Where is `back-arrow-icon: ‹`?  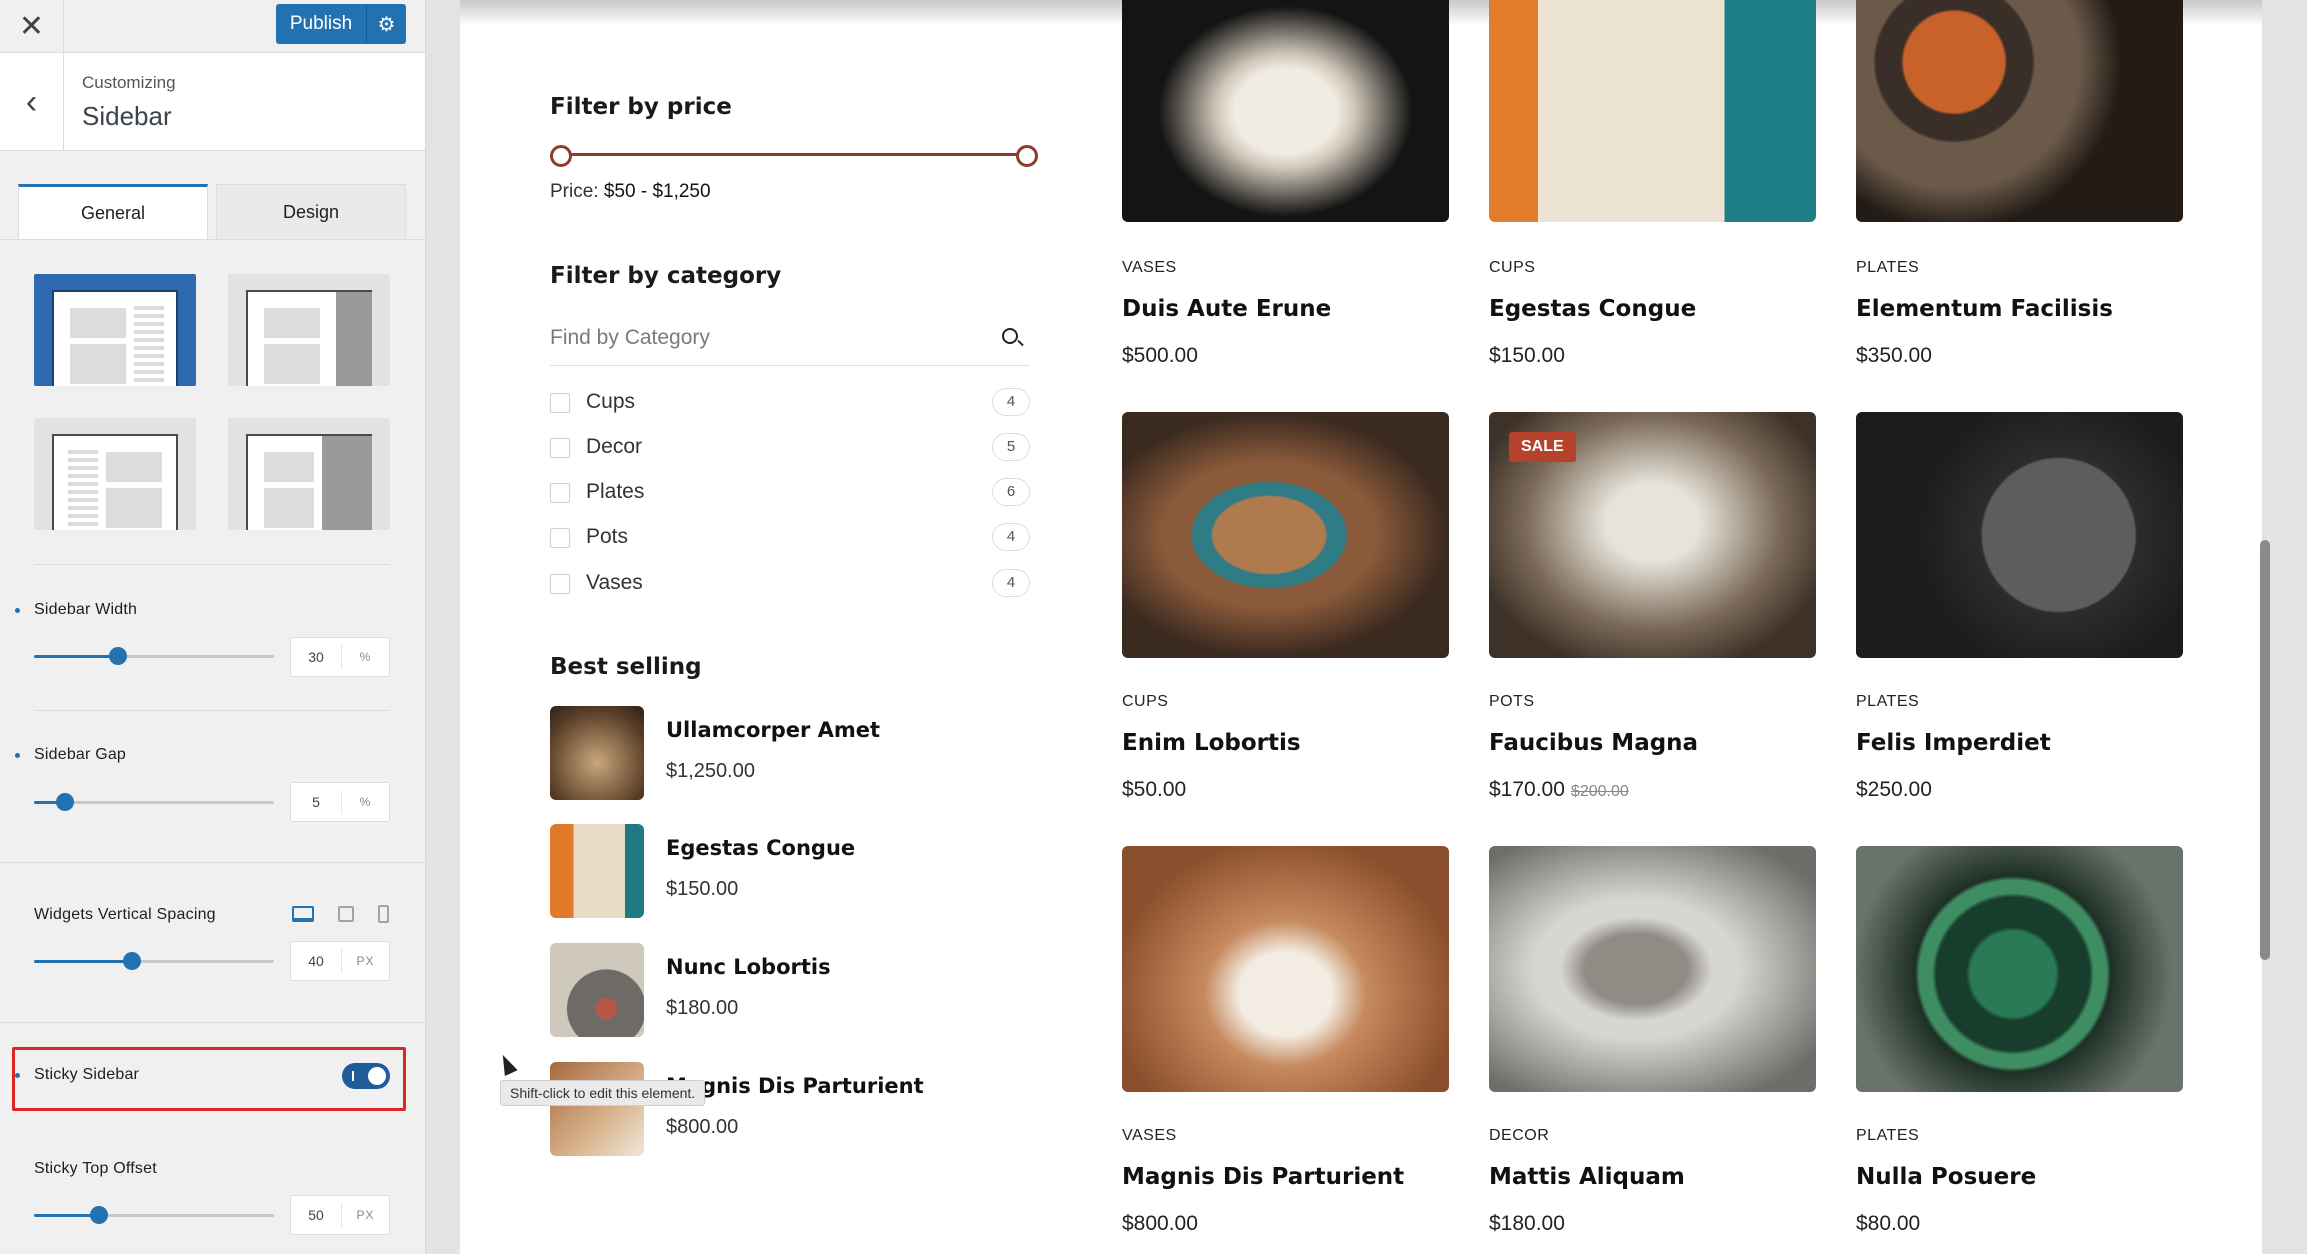
back-arrow-icon: ‹ is located at coordinates (32, 102).